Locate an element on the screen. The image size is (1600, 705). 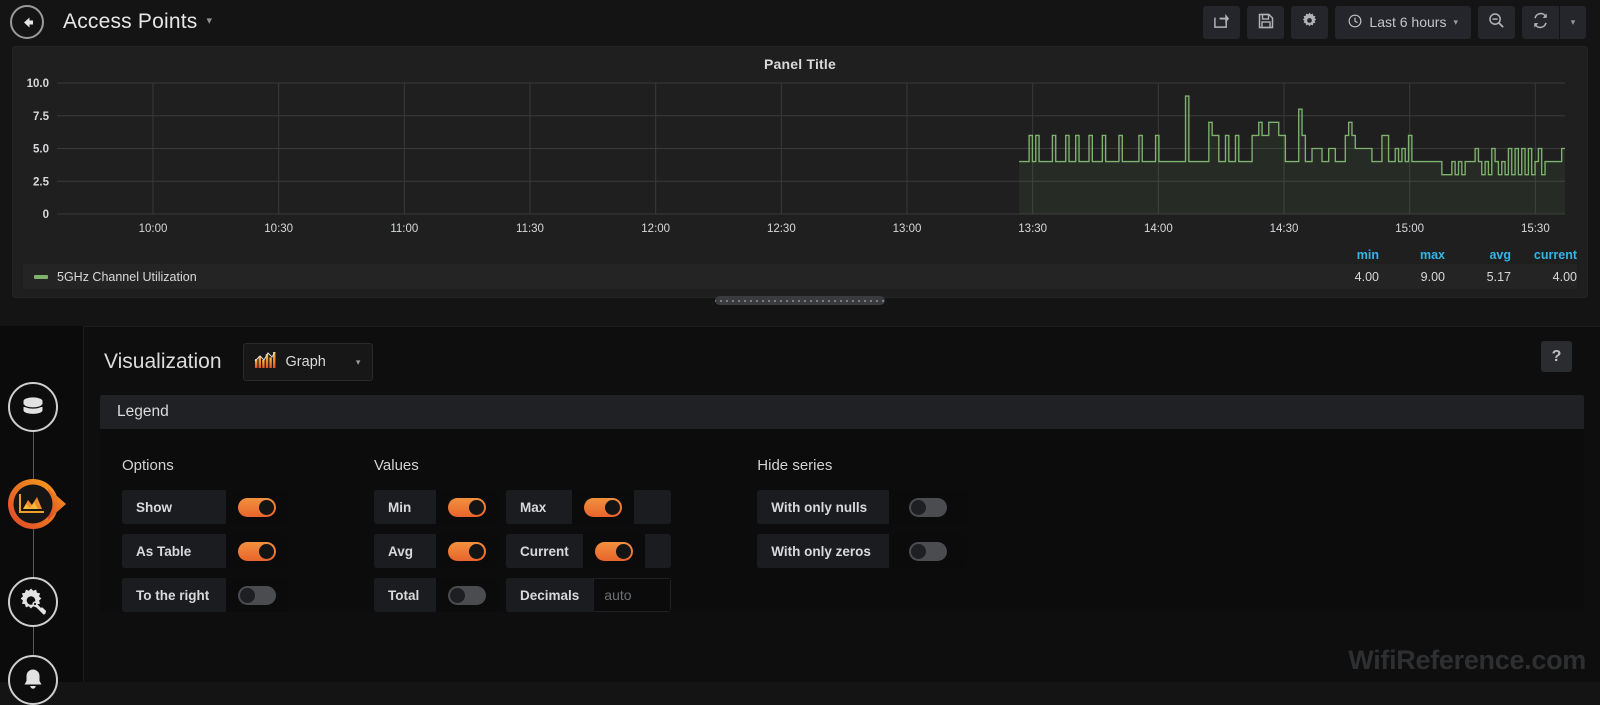
svg-text: 5.0 is located at coordinates (41, 150).